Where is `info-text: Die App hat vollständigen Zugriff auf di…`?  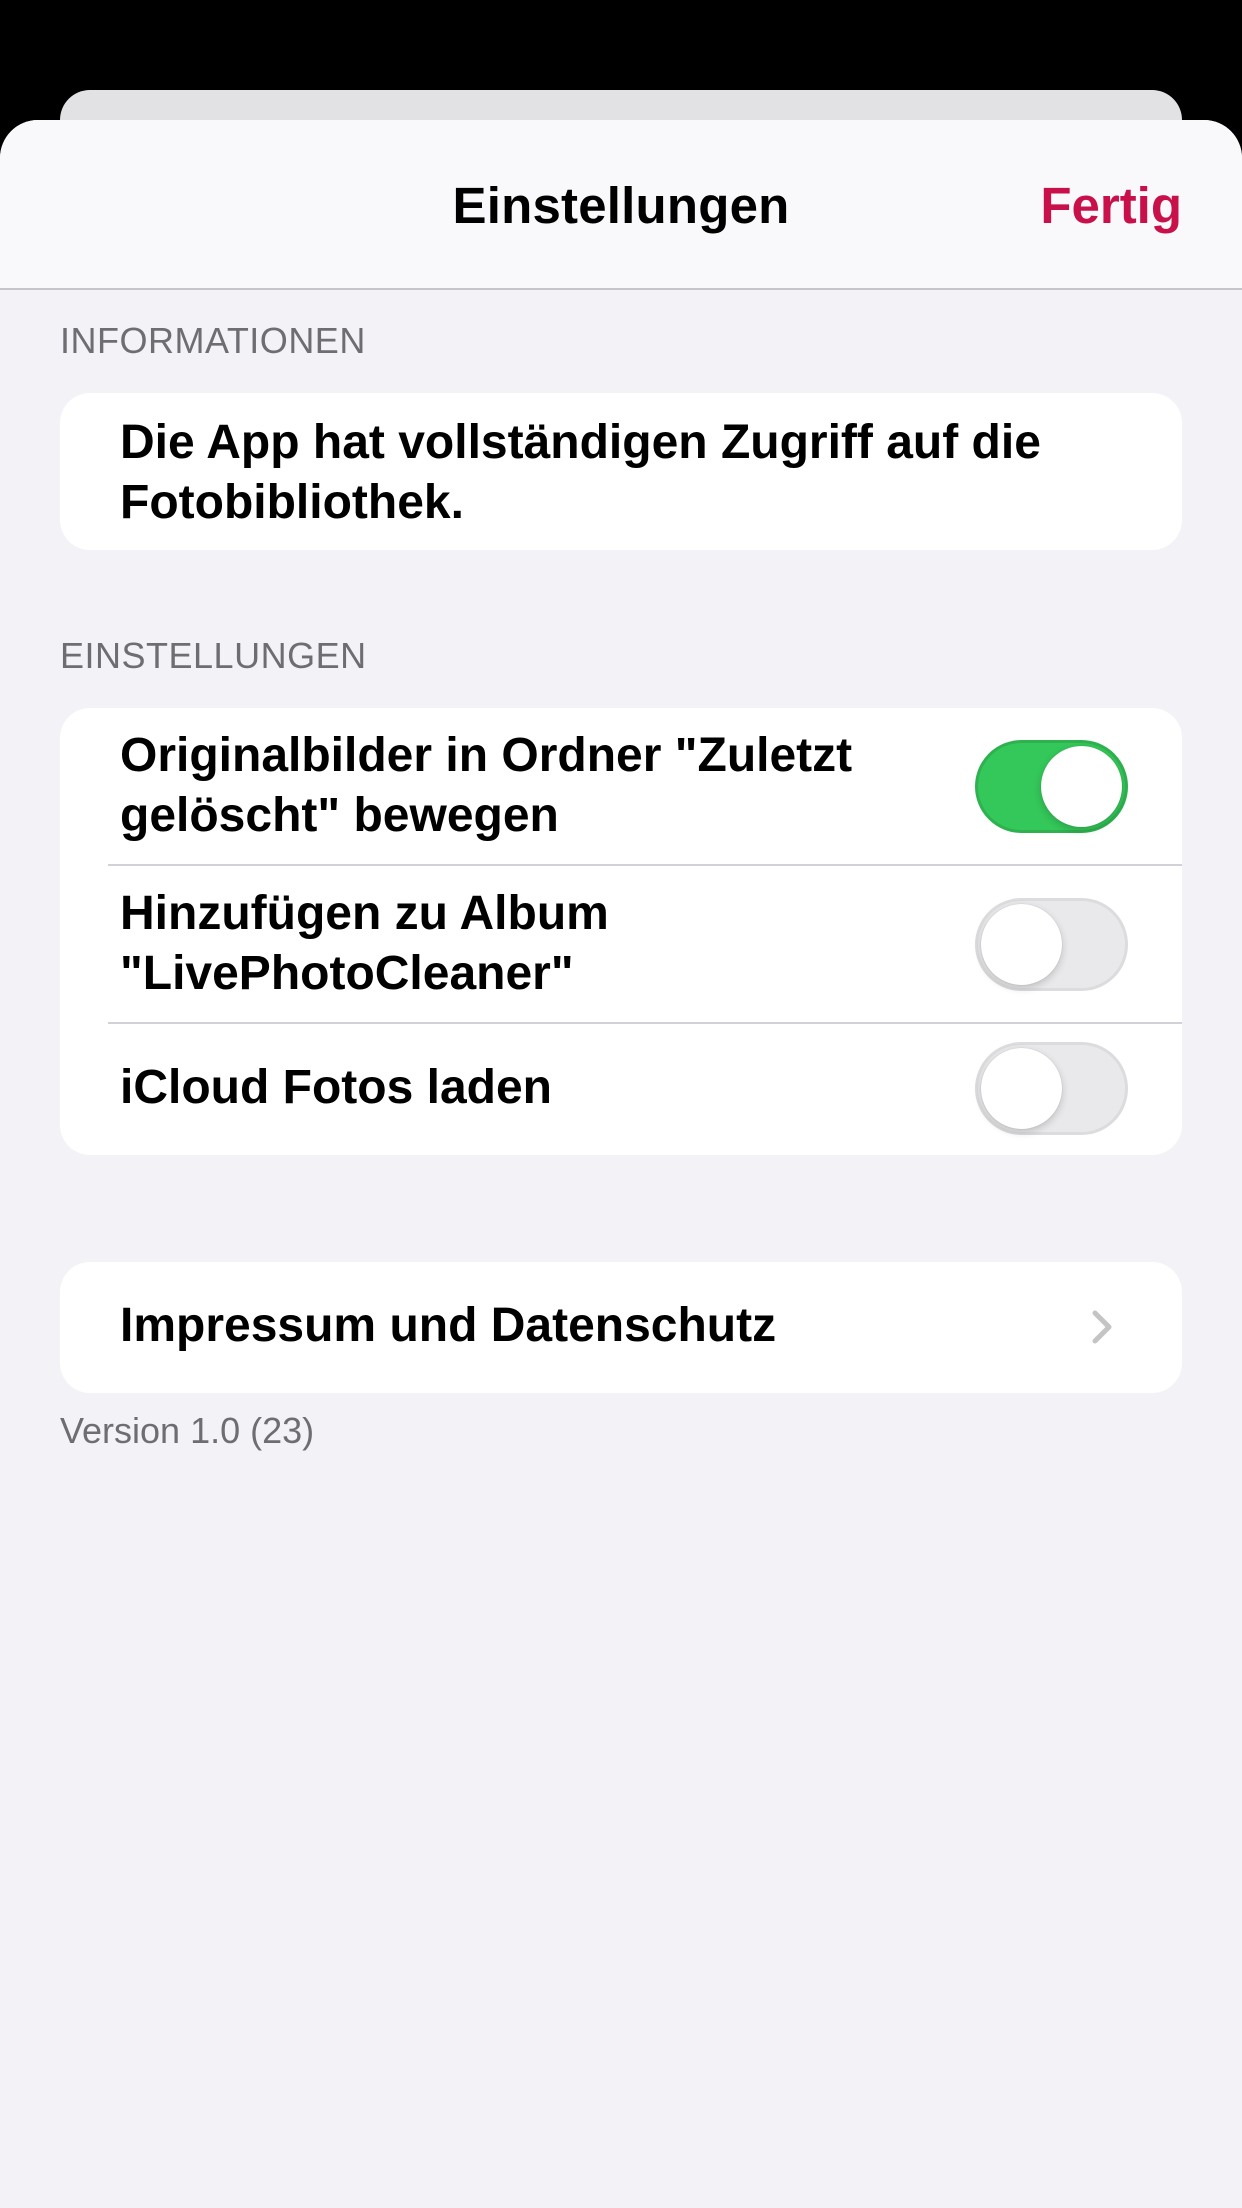 info-text: Die App hat vollständigen Zugriff auf di… is located at coordinates (580, 472).